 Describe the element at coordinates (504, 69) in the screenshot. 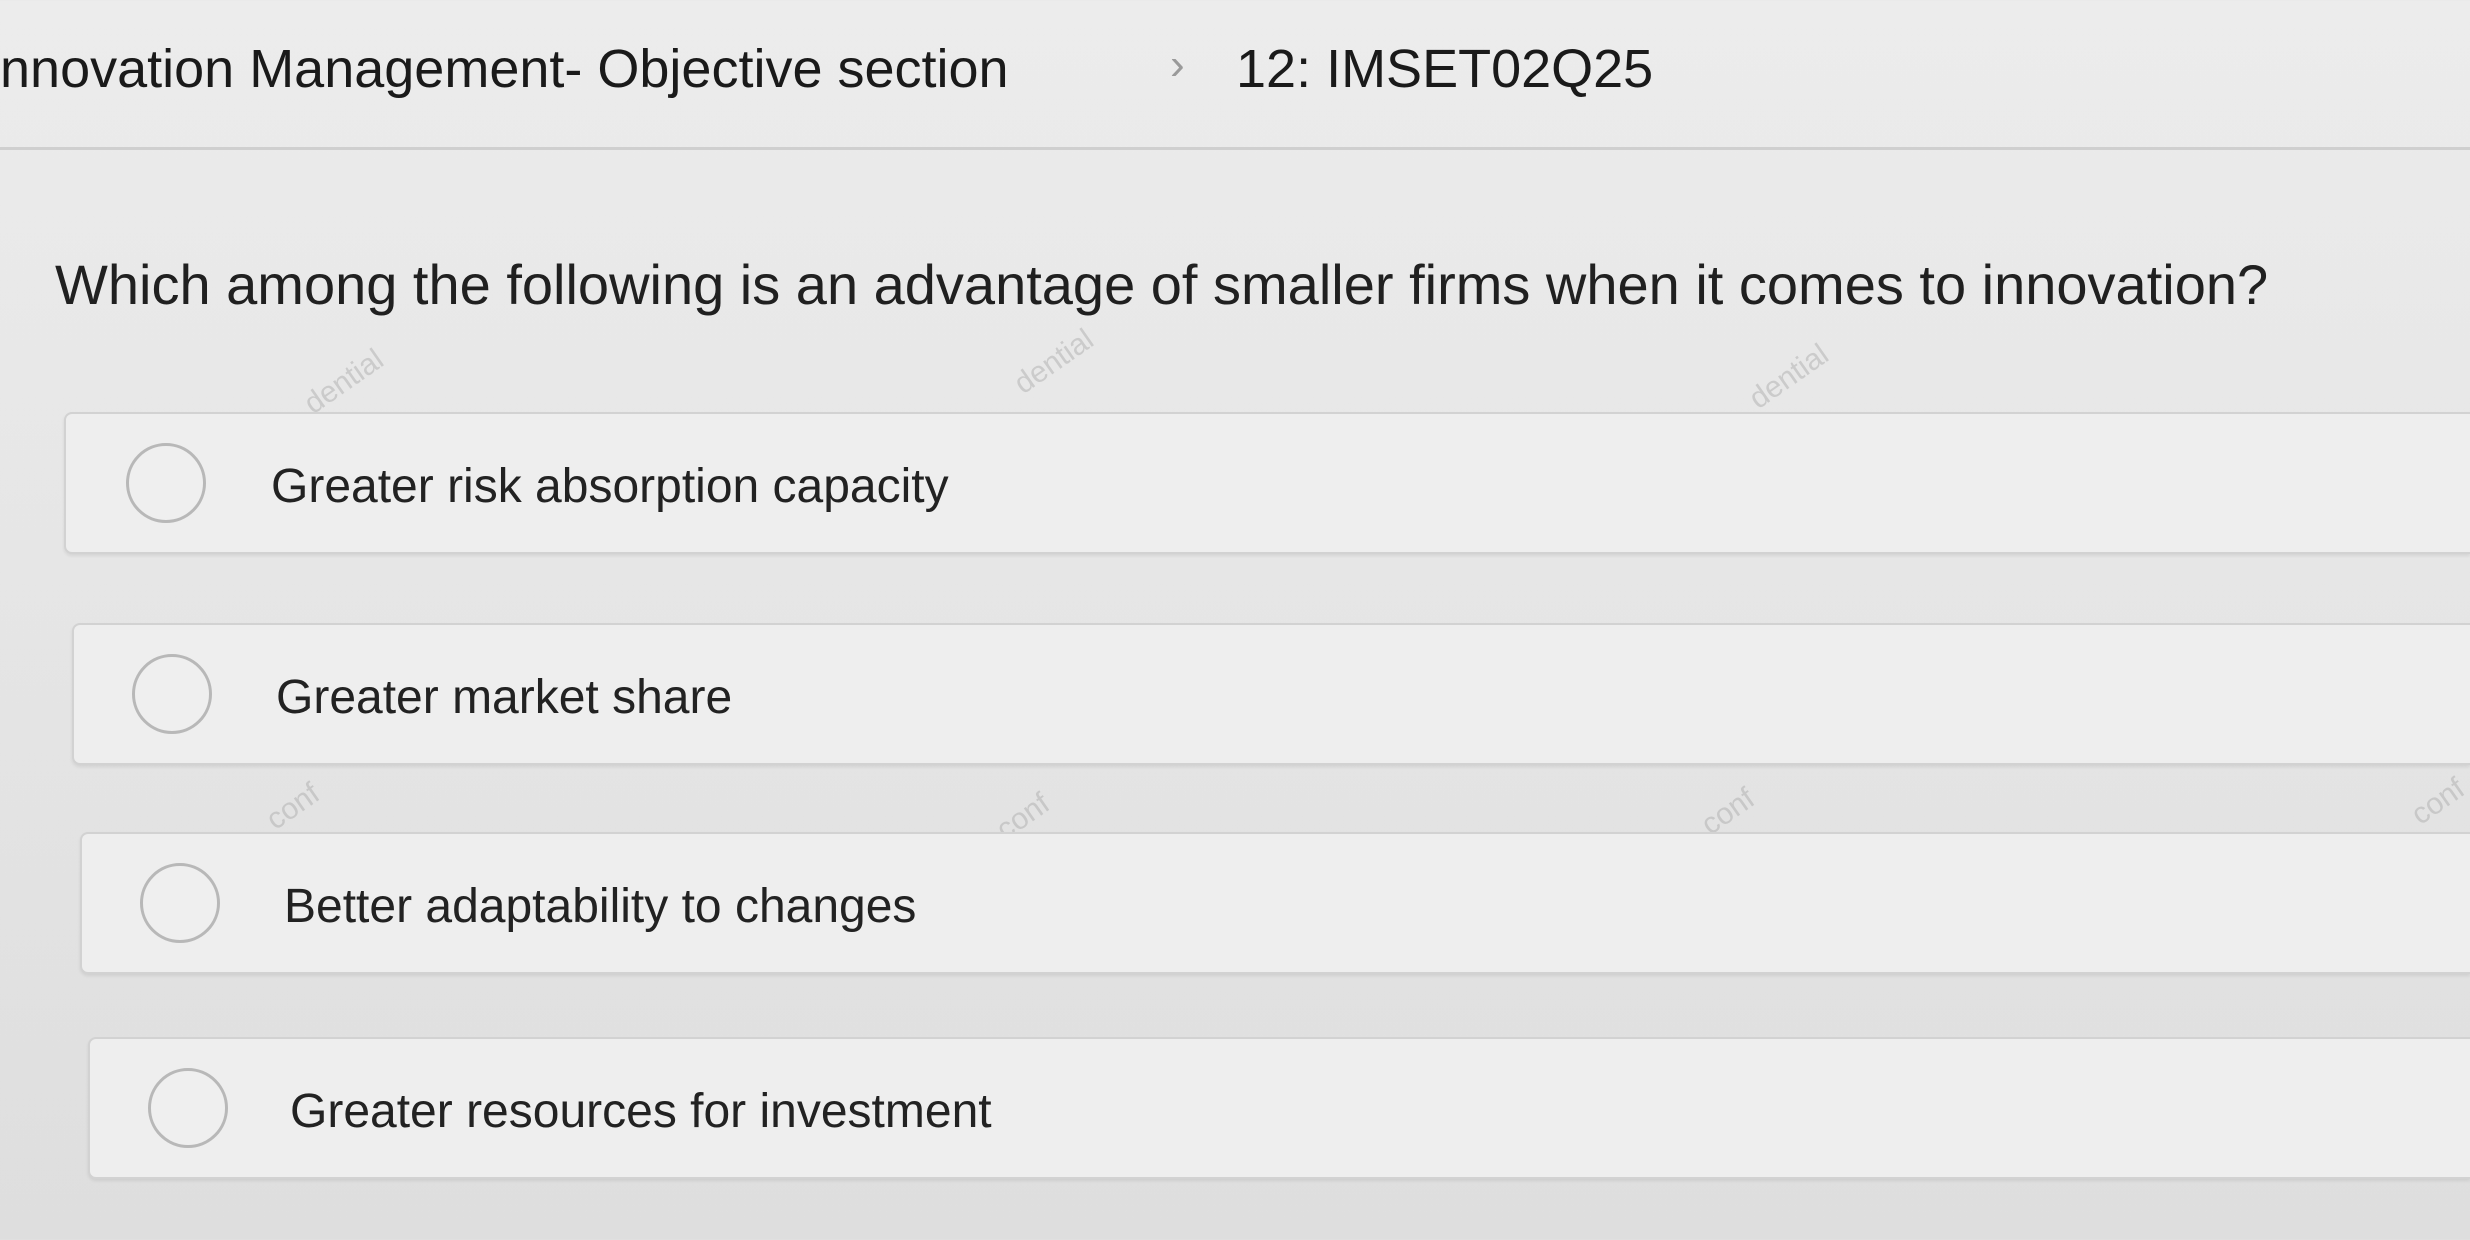

I see `breadcrumb-parent: nnovation Management- Objective section` at that location.